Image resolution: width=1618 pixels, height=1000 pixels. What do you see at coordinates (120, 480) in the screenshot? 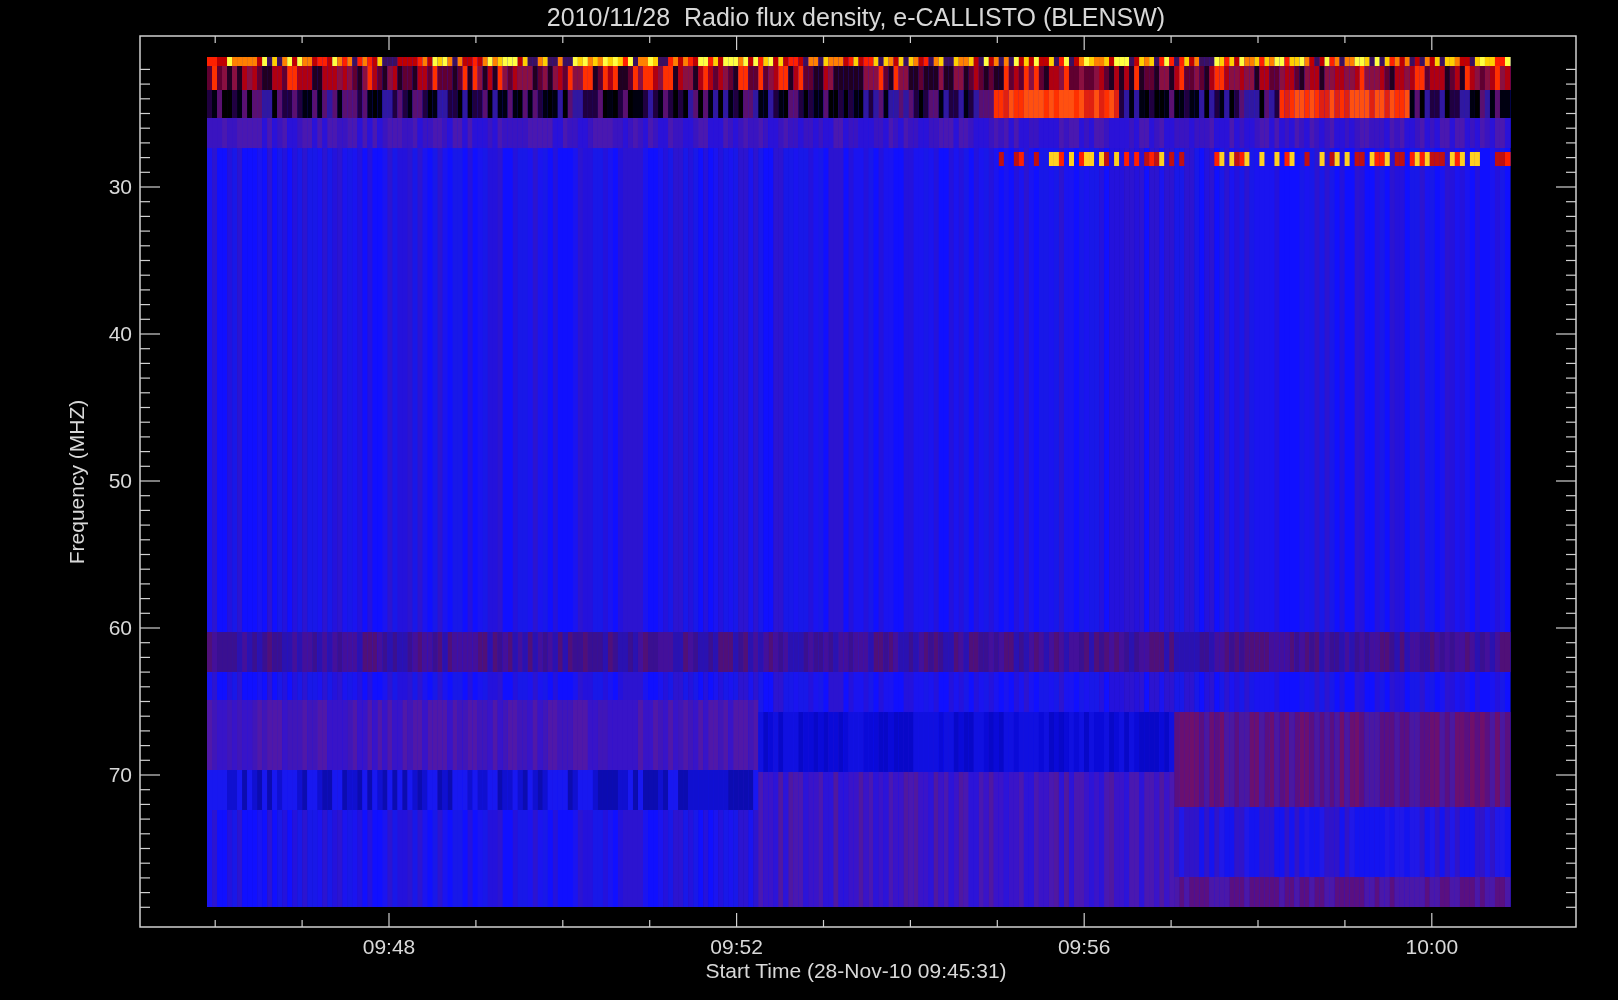
I see `y-tick-label: 50` at bounding box center [120, 480].